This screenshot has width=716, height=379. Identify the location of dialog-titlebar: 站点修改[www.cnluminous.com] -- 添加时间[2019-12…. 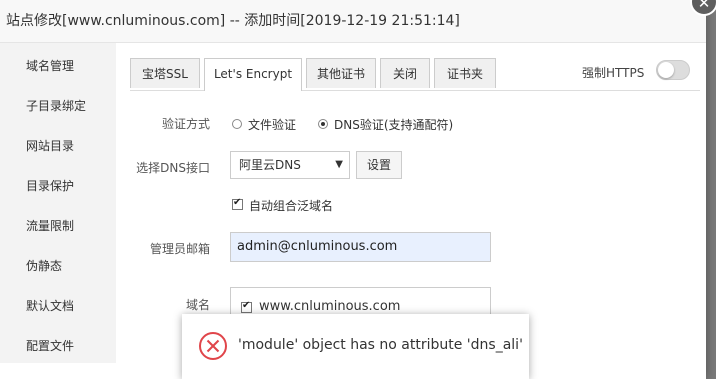
(353, 21).